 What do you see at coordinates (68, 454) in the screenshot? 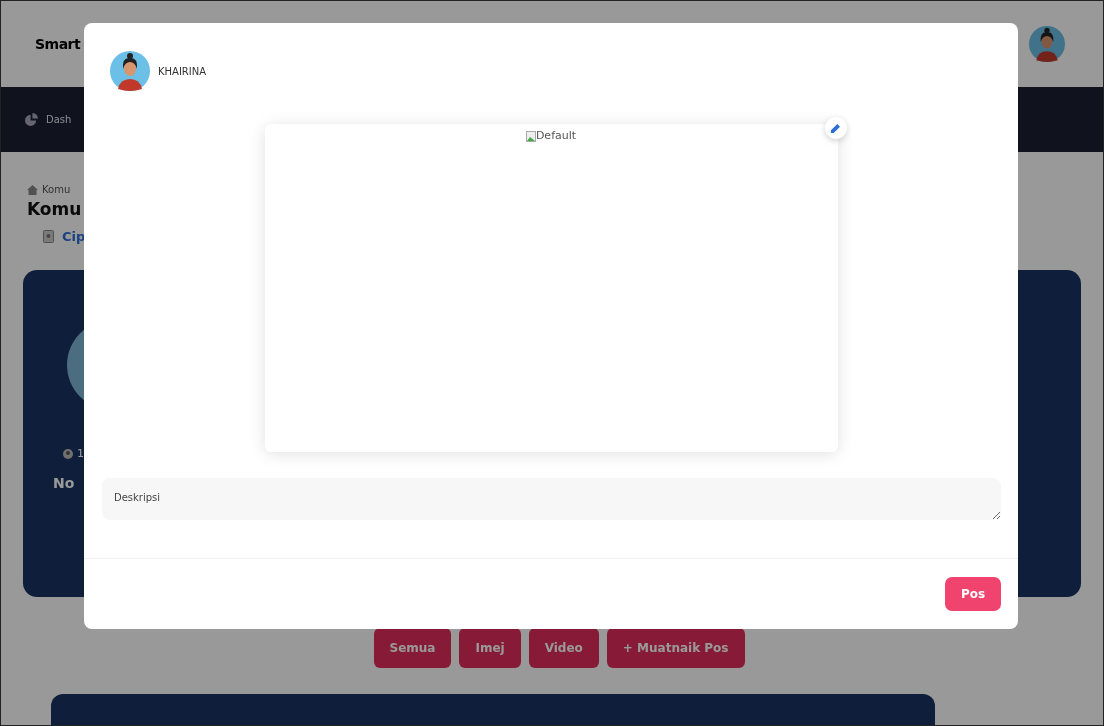
I see `user-icon` at bounding box center [68, 454].